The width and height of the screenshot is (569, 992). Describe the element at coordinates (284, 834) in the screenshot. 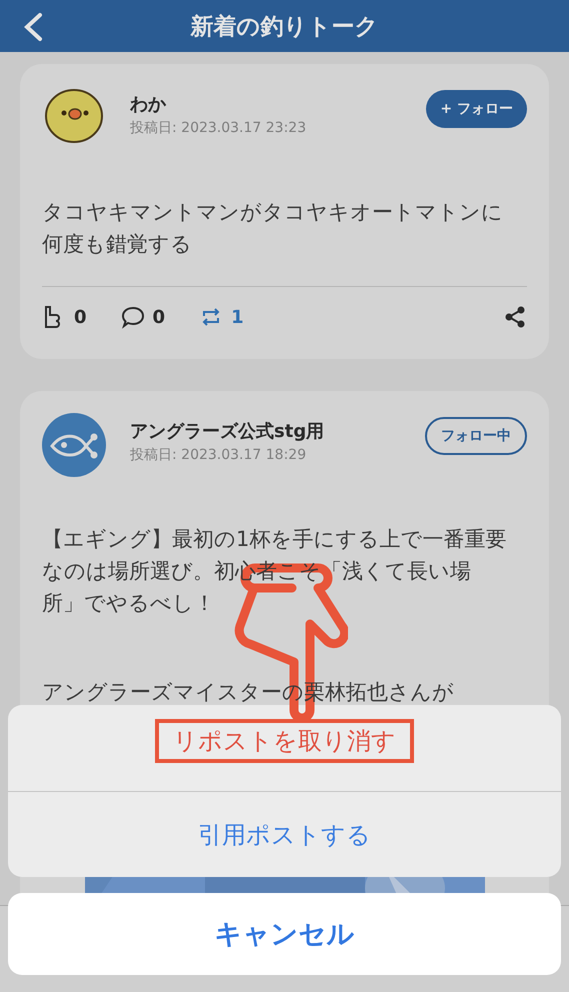

I see `quote-post-button: 引用ポストする` at that location.